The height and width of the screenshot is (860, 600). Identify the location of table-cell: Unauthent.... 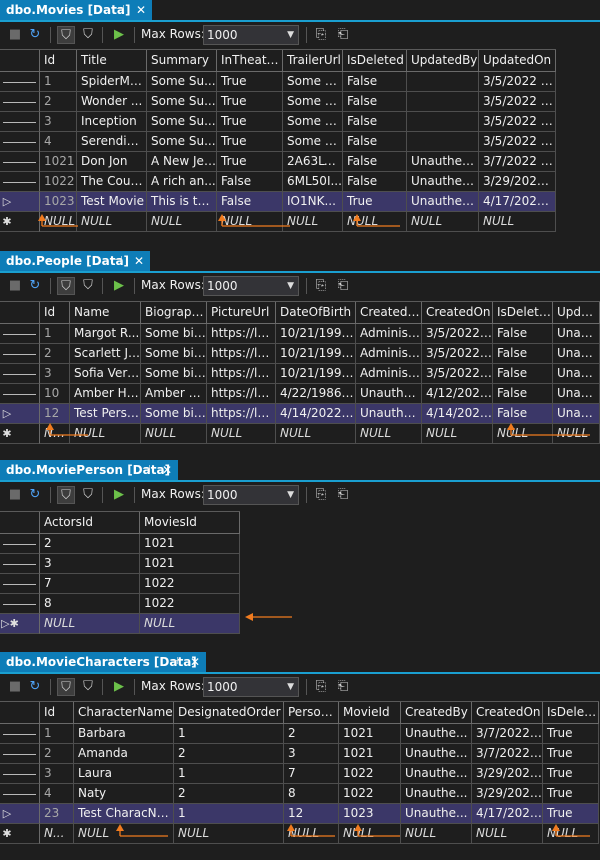
(443, 162).